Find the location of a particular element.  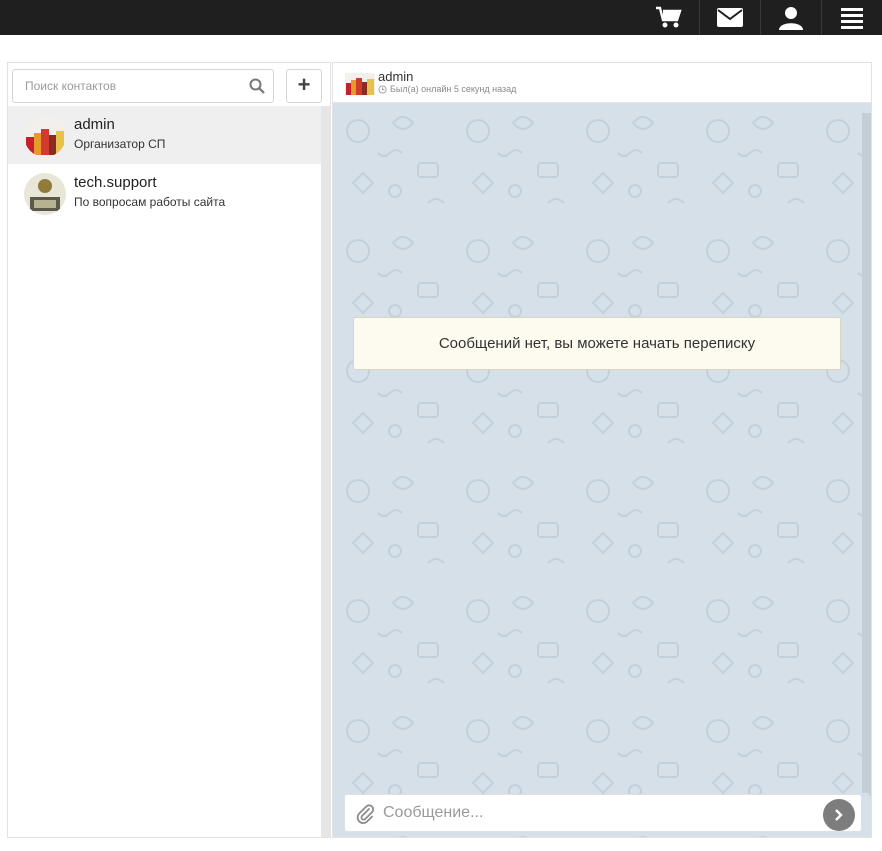

mail-button is located at coordinates (729, 17).